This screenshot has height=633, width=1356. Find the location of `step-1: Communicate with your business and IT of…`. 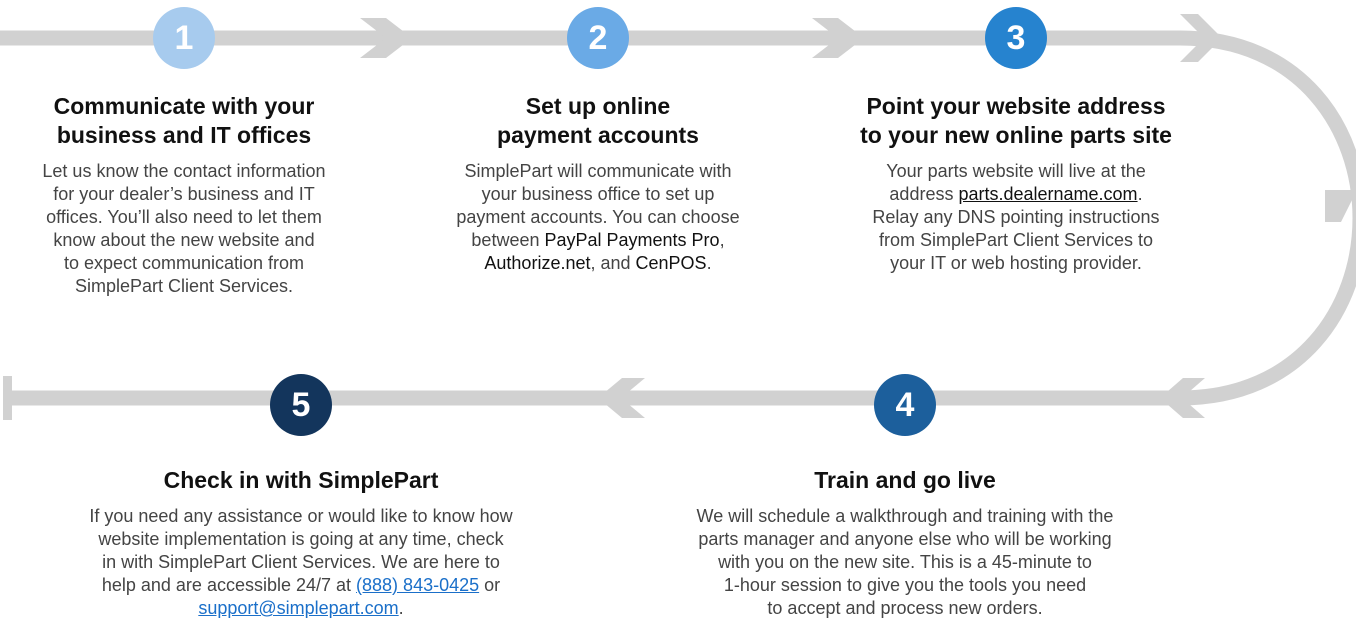

step-1: Communicate with your business and IT of… is located at coordinates (184, 195).